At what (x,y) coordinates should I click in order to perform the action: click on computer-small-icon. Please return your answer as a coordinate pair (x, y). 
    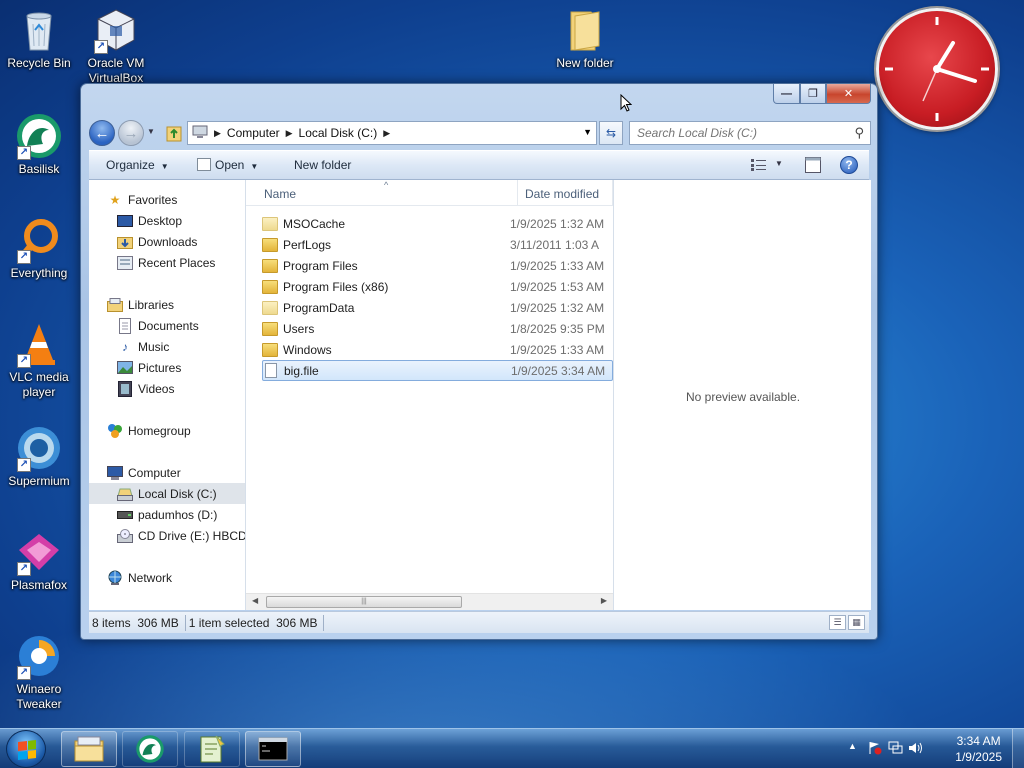
    Looking at the image, I should click on (200, 133).